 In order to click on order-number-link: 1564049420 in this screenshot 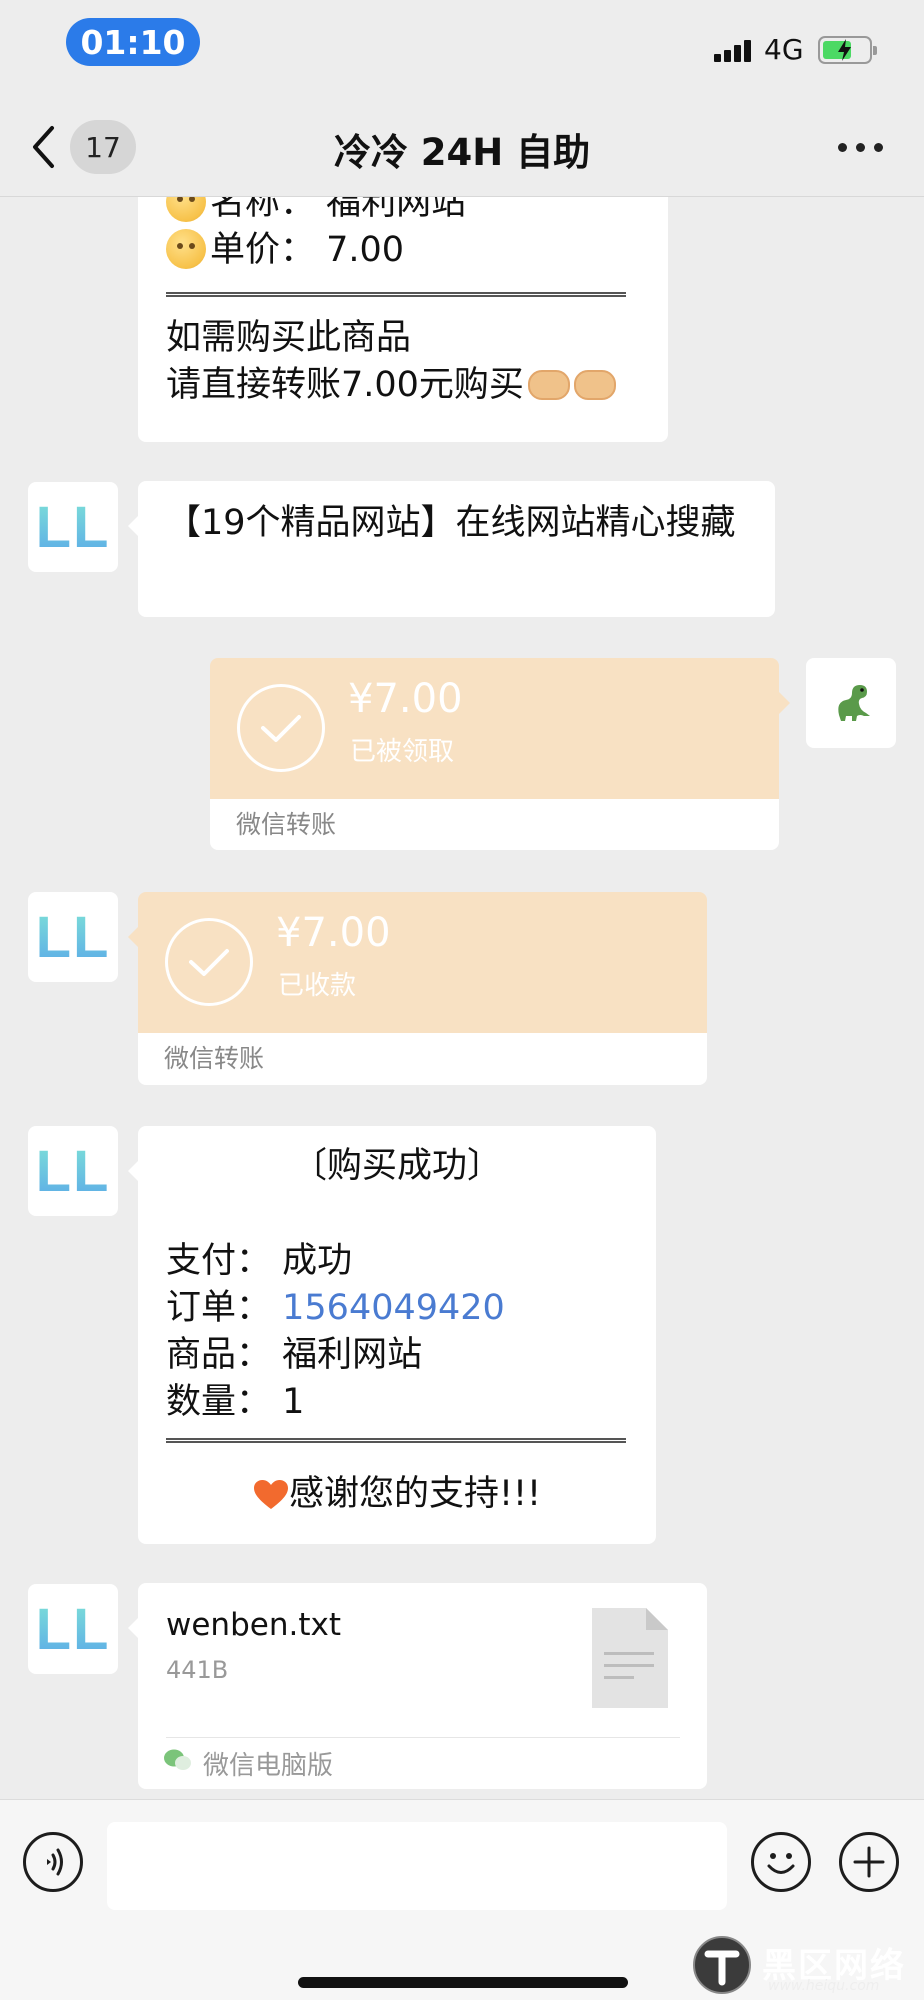, I will do `click(393, 1308)`.